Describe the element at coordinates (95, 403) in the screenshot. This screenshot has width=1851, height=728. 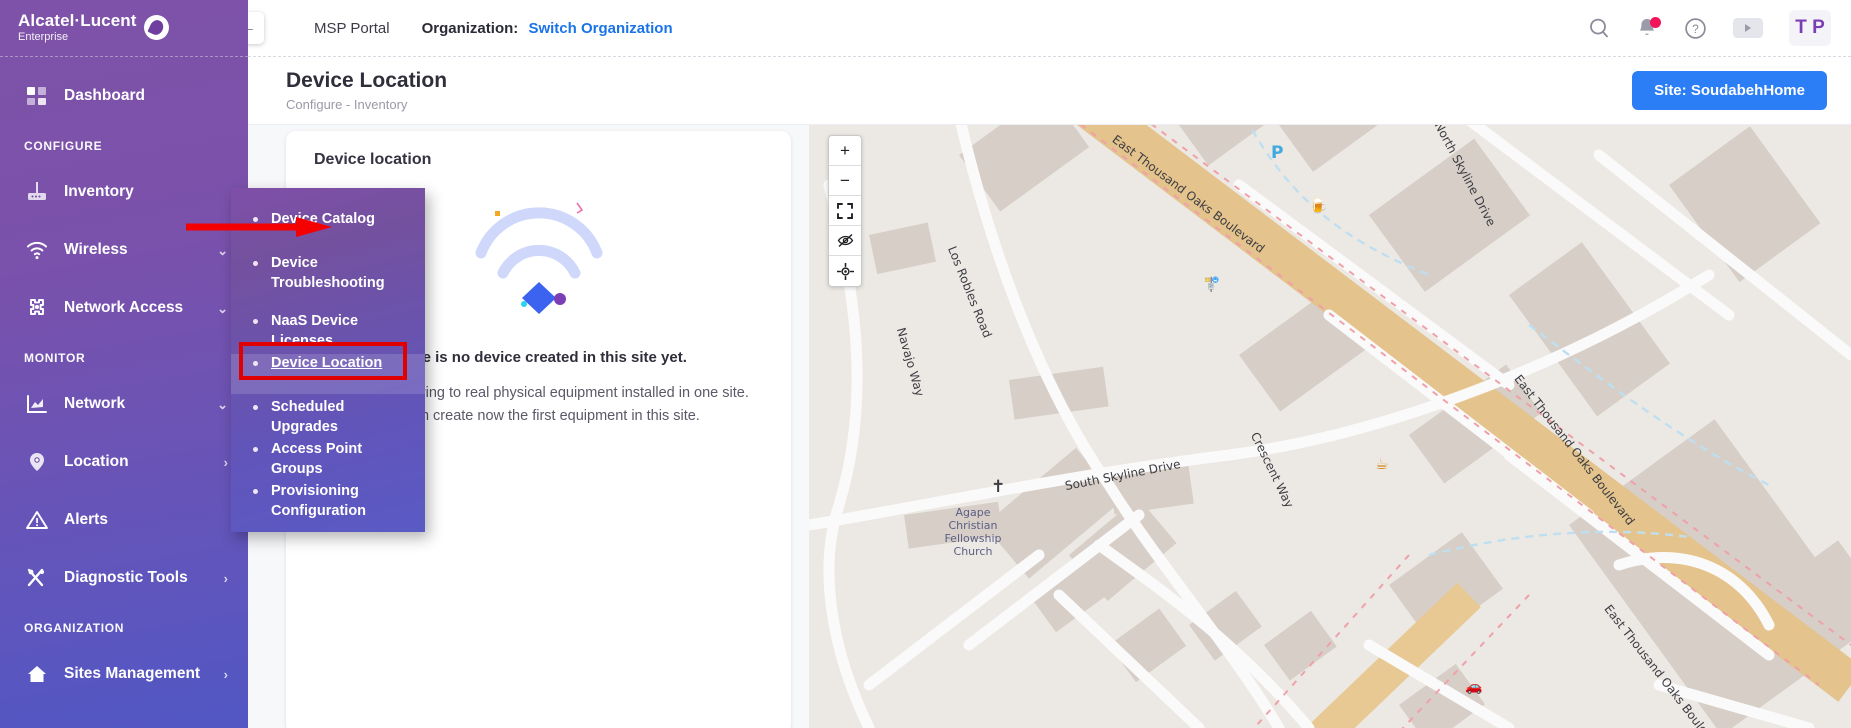
I see `sidebar-item-label: Network` at that location.